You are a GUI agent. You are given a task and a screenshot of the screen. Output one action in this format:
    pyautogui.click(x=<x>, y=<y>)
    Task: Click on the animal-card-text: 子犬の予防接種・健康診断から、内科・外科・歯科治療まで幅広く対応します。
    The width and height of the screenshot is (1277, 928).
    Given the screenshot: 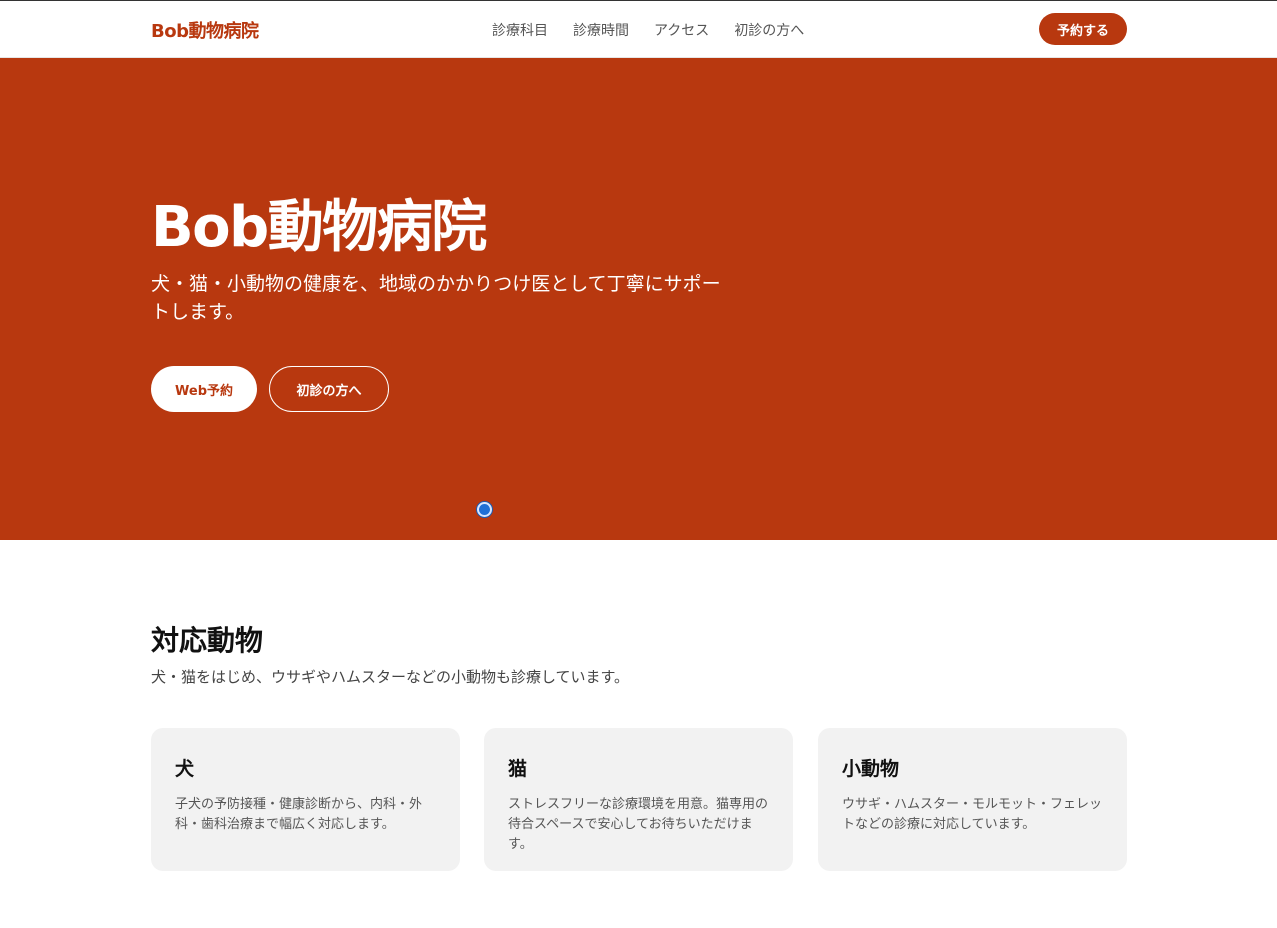 What is the action you would take?
    pyautogui.click(x=299, y=814)
    